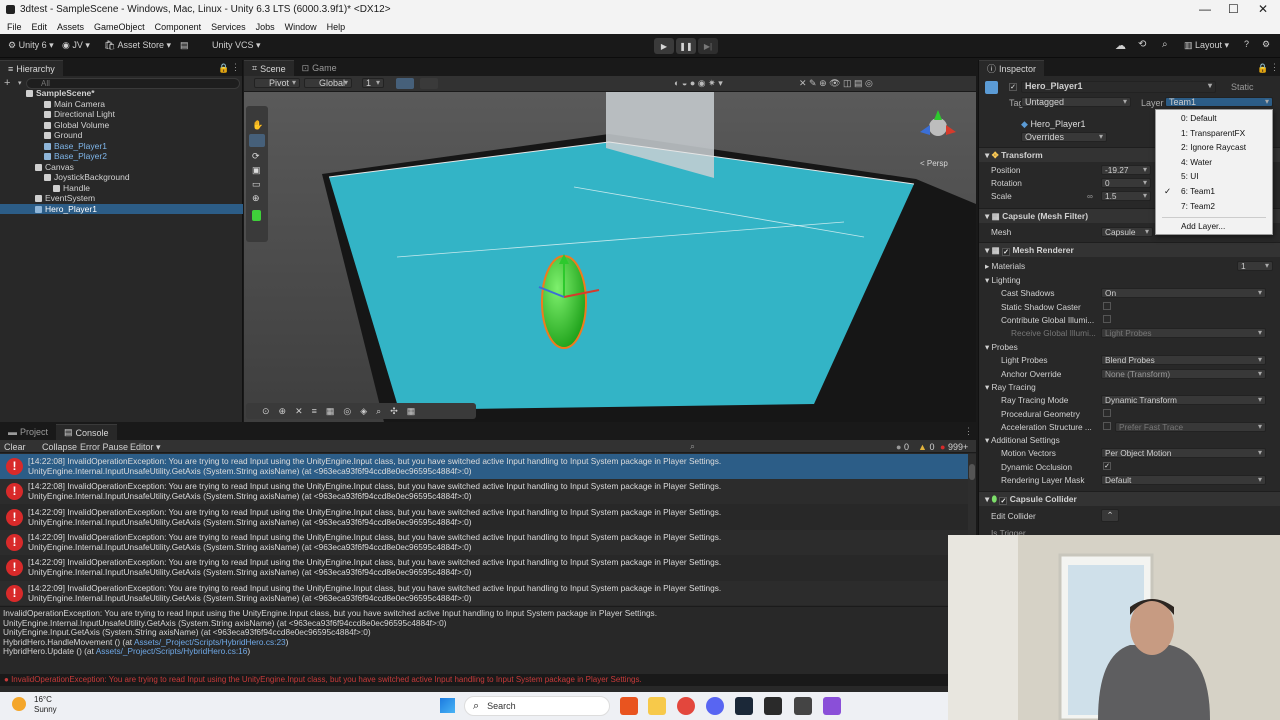  What do you see at coordinates (1196, 162) in the screenshot?
I see `layer-menu-item: 4: Water` at bounding box center [1196, 162].